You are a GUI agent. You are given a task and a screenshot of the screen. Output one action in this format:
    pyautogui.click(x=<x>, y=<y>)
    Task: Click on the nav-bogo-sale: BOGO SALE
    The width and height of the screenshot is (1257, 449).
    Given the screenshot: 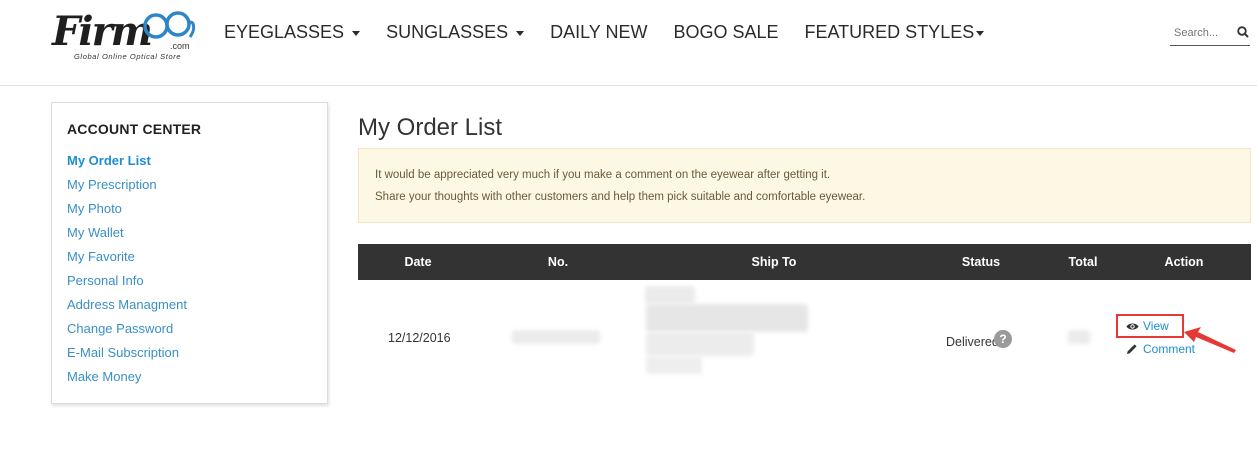 What is the action you would take?
    pyautogui.click(x=725, y=32)
    